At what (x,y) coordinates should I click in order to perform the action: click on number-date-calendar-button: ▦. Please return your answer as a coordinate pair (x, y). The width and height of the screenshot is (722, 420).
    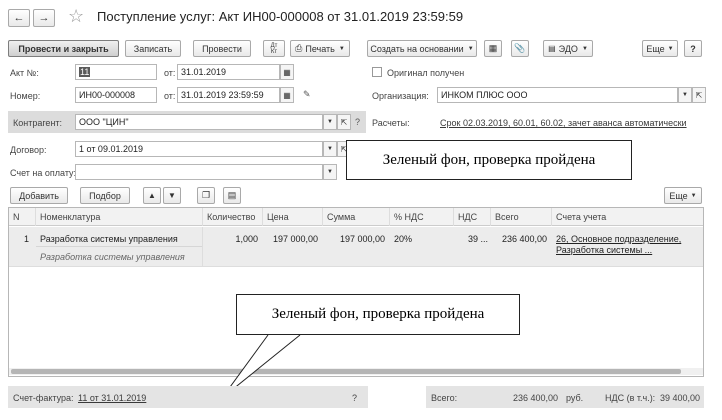
    Looking at the image, I should click on (287, 95).